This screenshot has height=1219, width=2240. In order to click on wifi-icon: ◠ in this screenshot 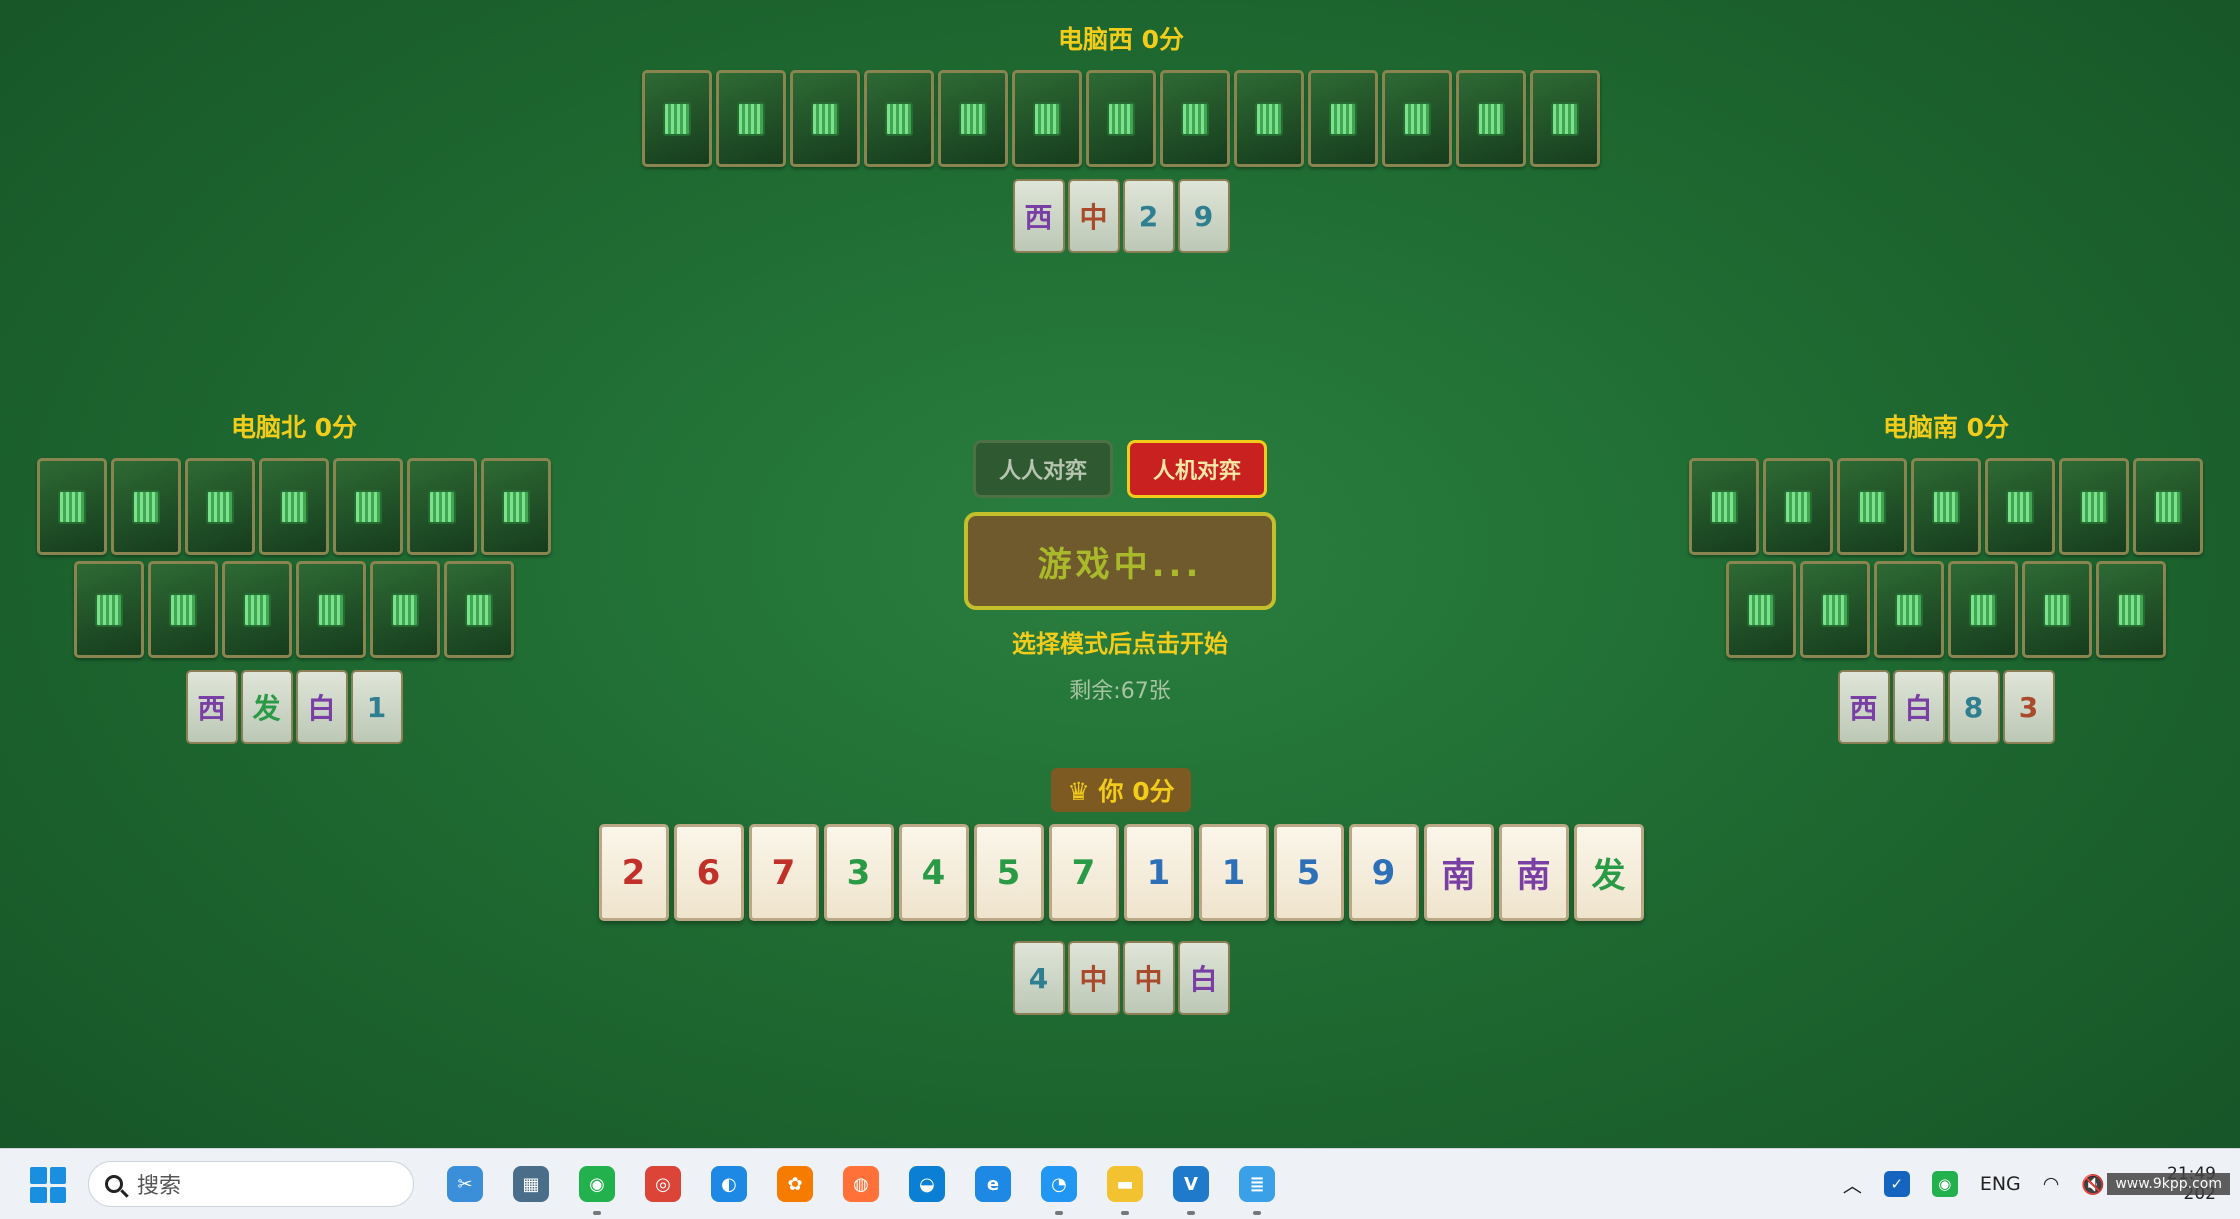, I will do `click(2051, 1184)`.